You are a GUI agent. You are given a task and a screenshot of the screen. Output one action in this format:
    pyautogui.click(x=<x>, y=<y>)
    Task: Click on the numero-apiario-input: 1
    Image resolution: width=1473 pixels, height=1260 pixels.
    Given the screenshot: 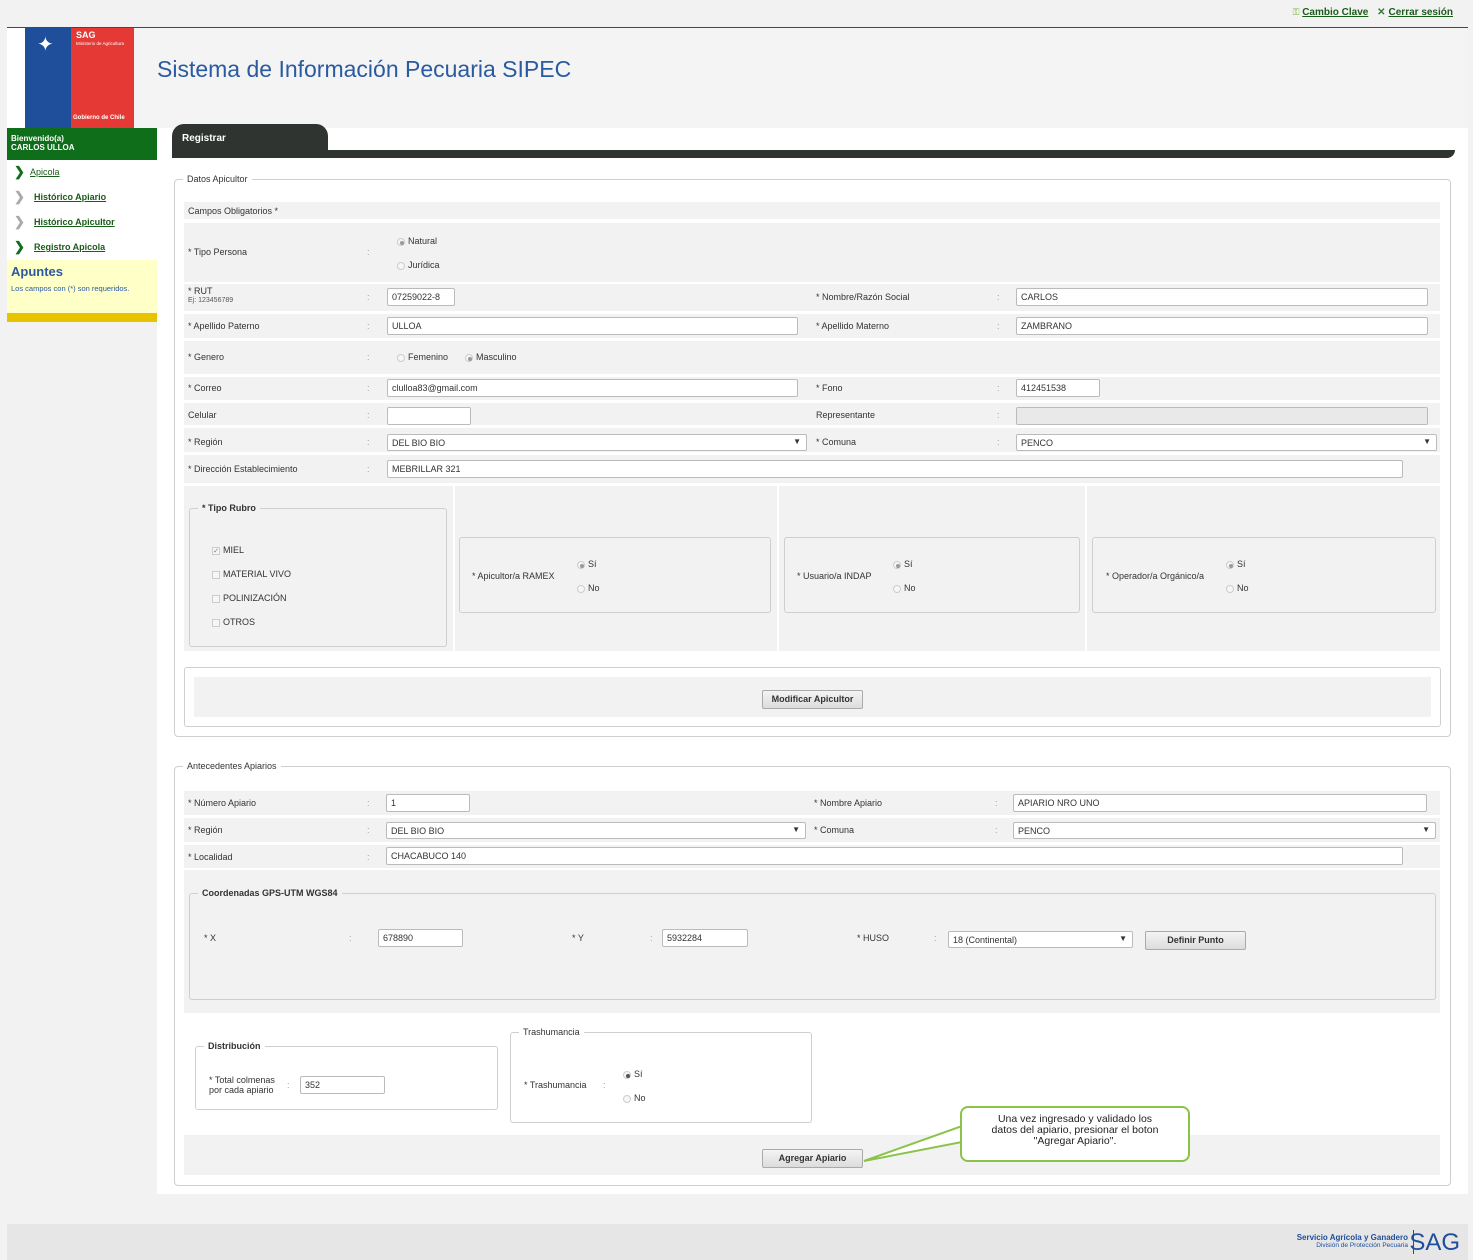 What is the action you would take?
    pyautogui.click(x=428, y=803)
    